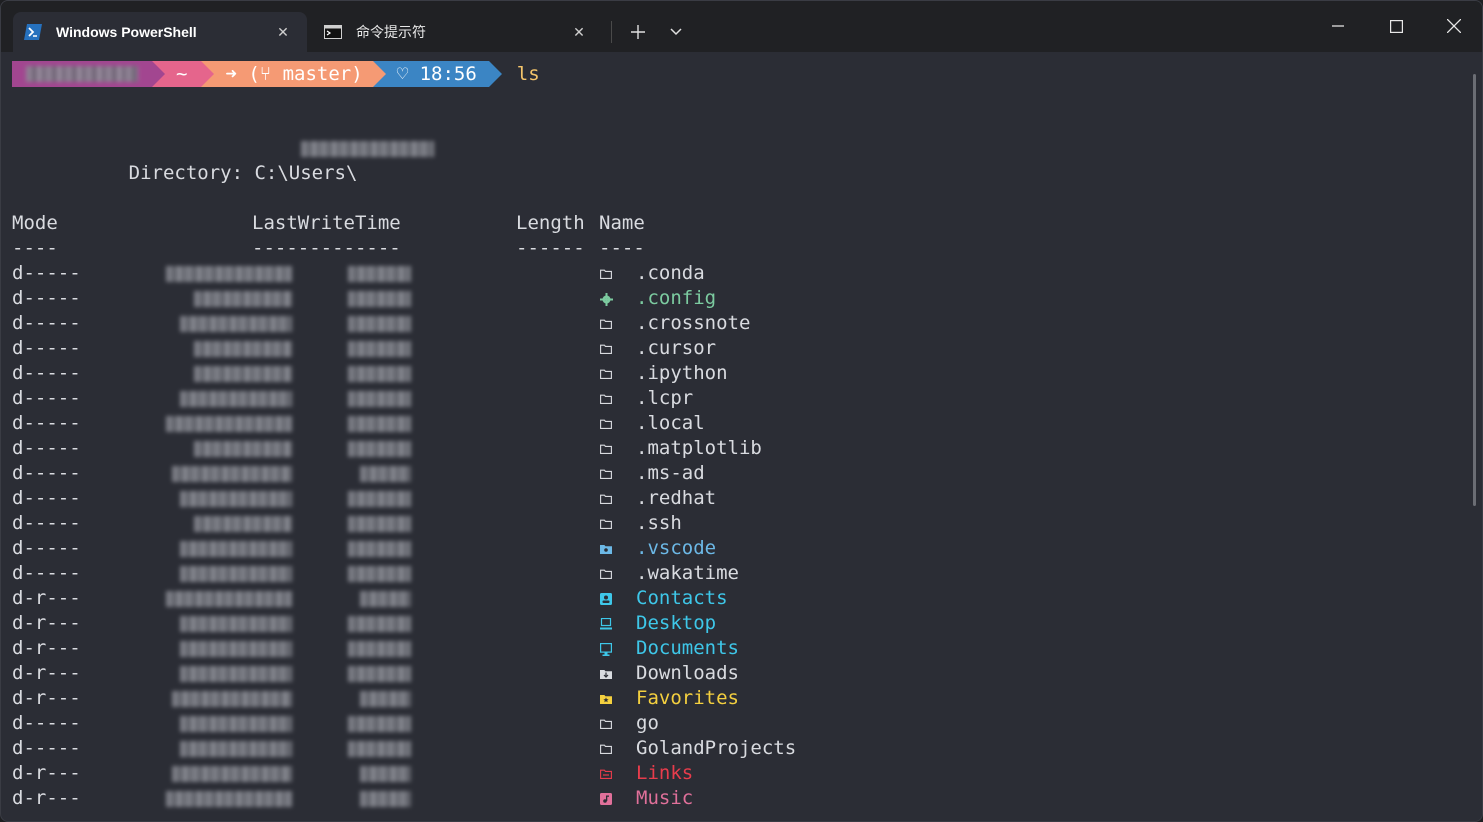 The height and width of the screenshot is (822, 1483). Describe the element at coordinates (676, 348) in the screenshot. I see `entry-name: .cursor` at that location.